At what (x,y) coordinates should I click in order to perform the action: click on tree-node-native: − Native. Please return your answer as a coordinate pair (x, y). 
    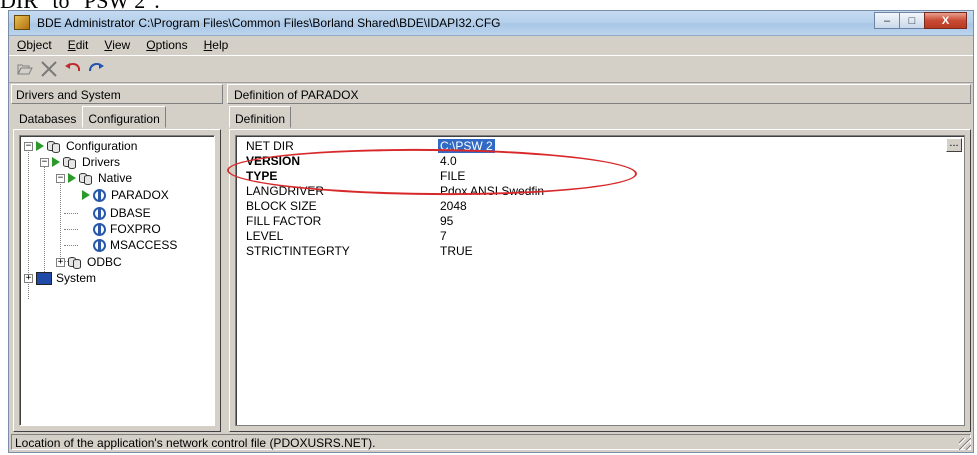
    Looking at the image, I should click on (94, 178).